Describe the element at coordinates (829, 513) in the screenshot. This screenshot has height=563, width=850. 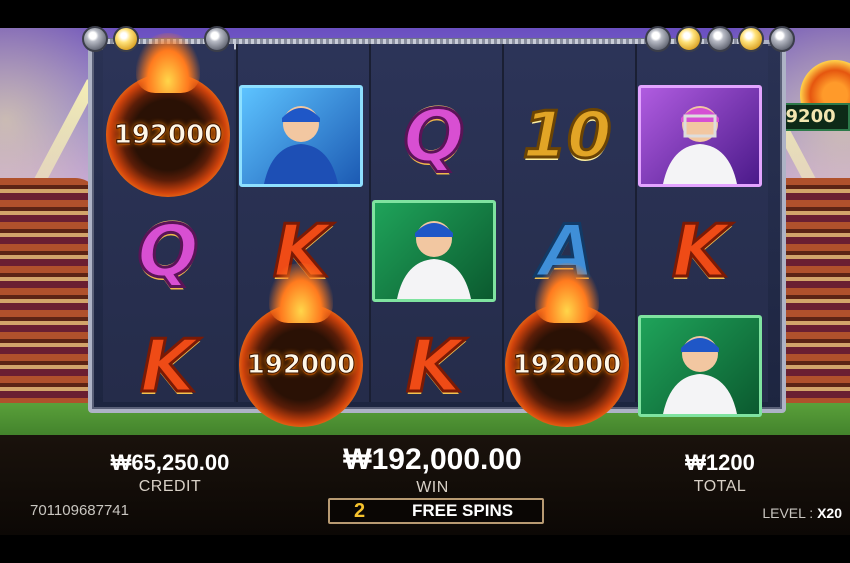
I see `level-value: X20` at that location.